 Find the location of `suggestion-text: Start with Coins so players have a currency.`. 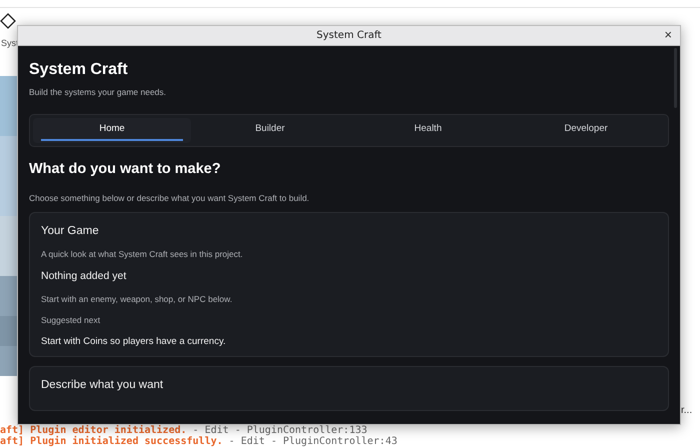

suggestion-text: Start with Coins so players have a currency. is located at coordinates (134, 342).